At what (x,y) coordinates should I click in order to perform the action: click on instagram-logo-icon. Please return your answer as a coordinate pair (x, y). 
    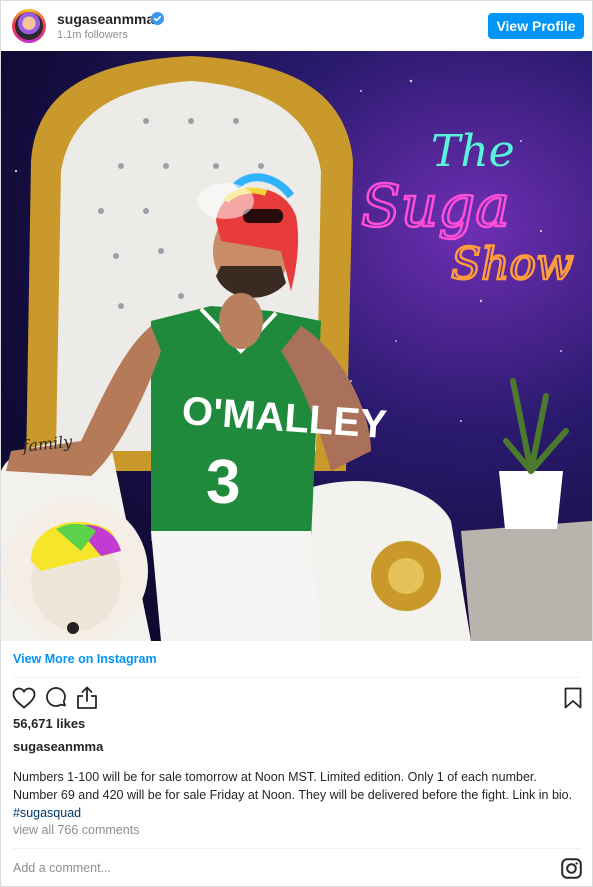
    Looking at the image, I should click on (571, 868).